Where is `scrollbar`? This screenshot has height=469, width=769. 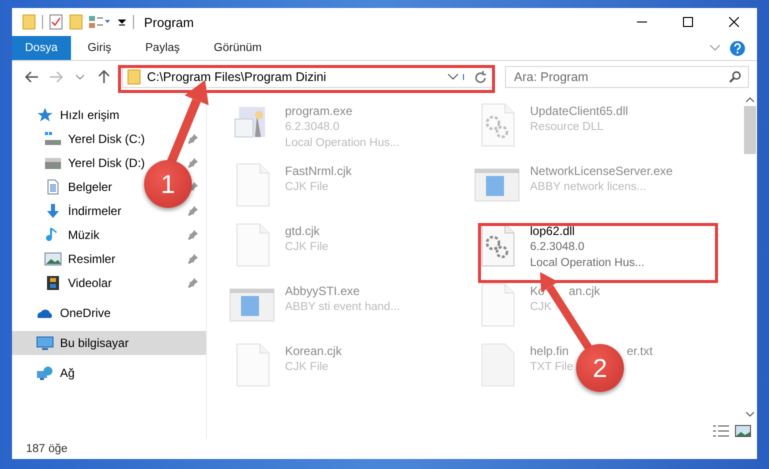
scrollbar is located at coordinates (750, 257).